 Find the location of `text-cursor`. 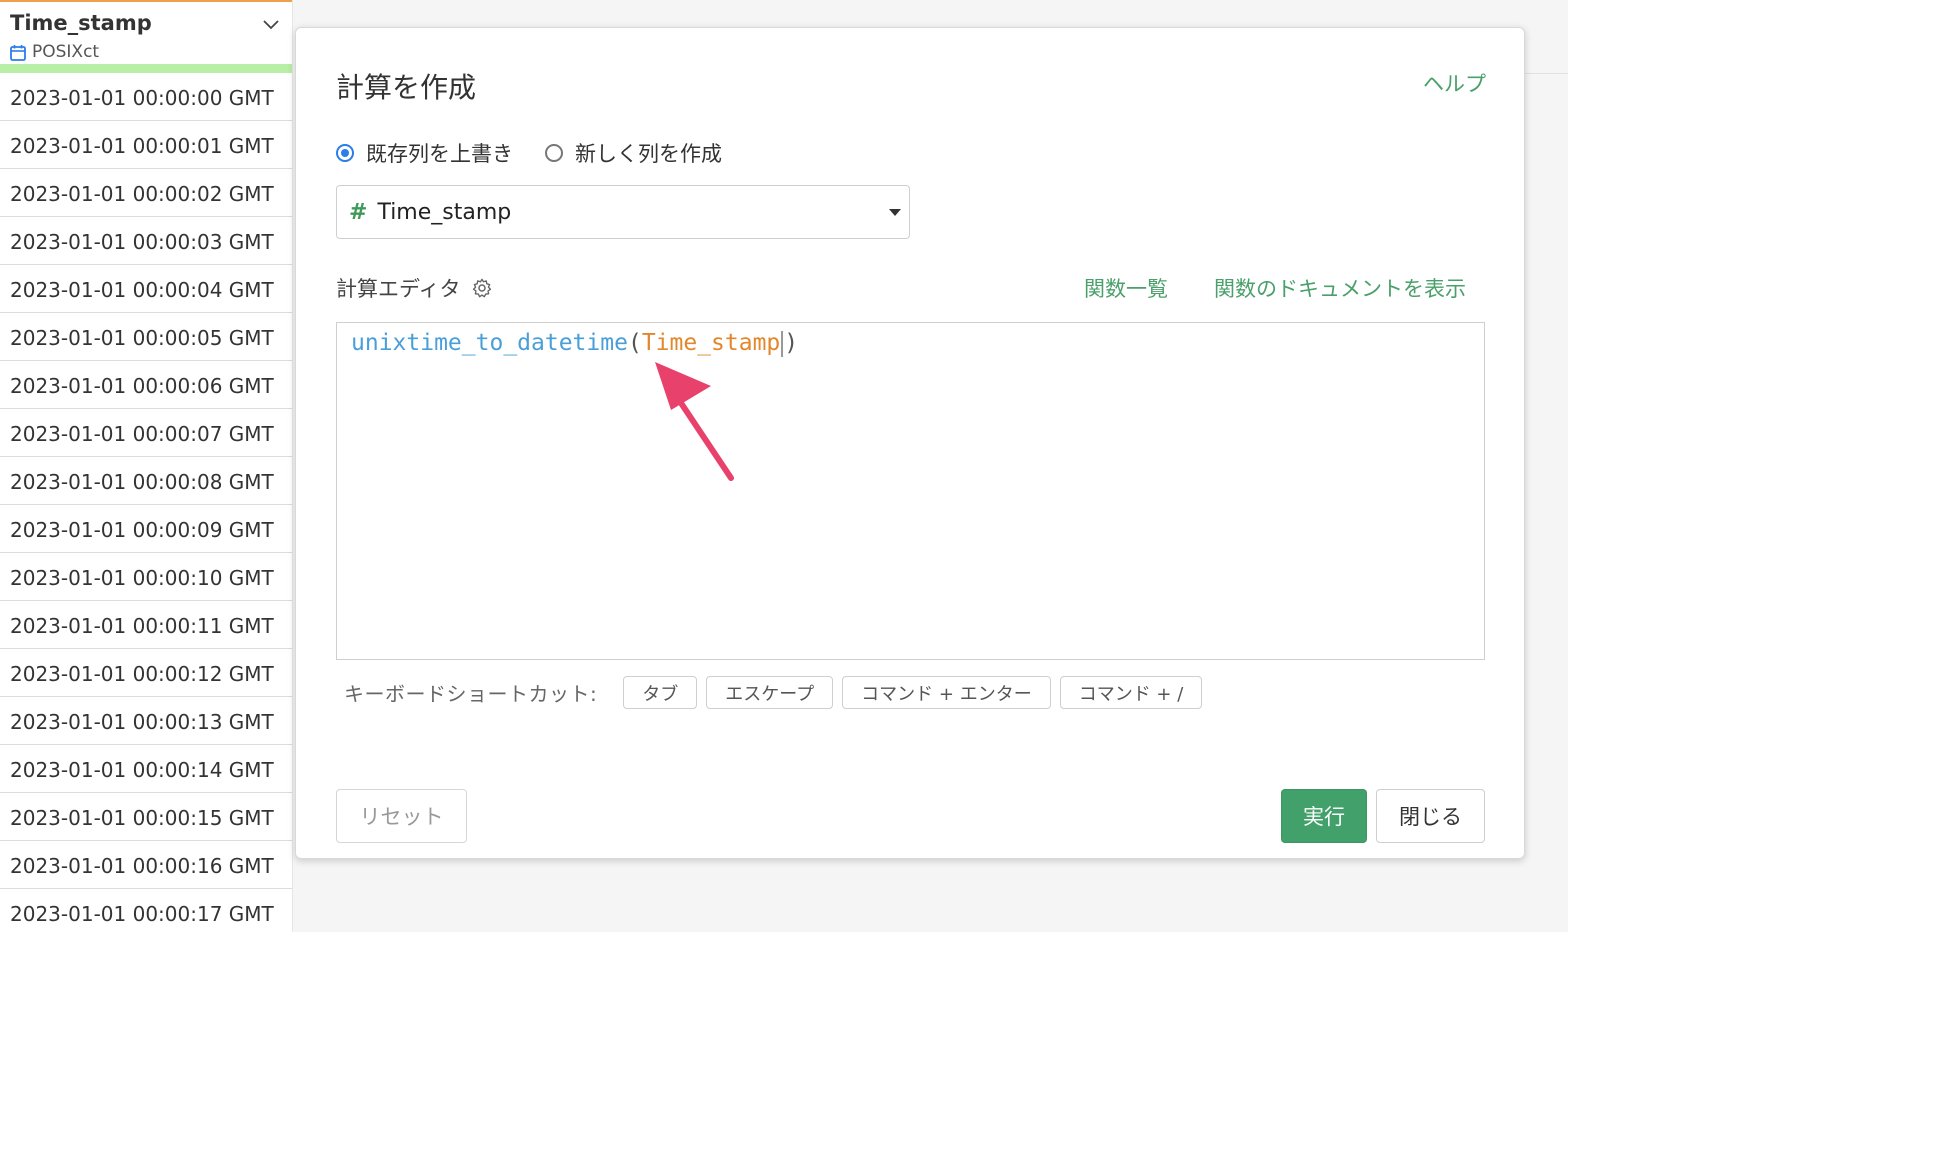

text-cursor is located at coordinates (782, 343).